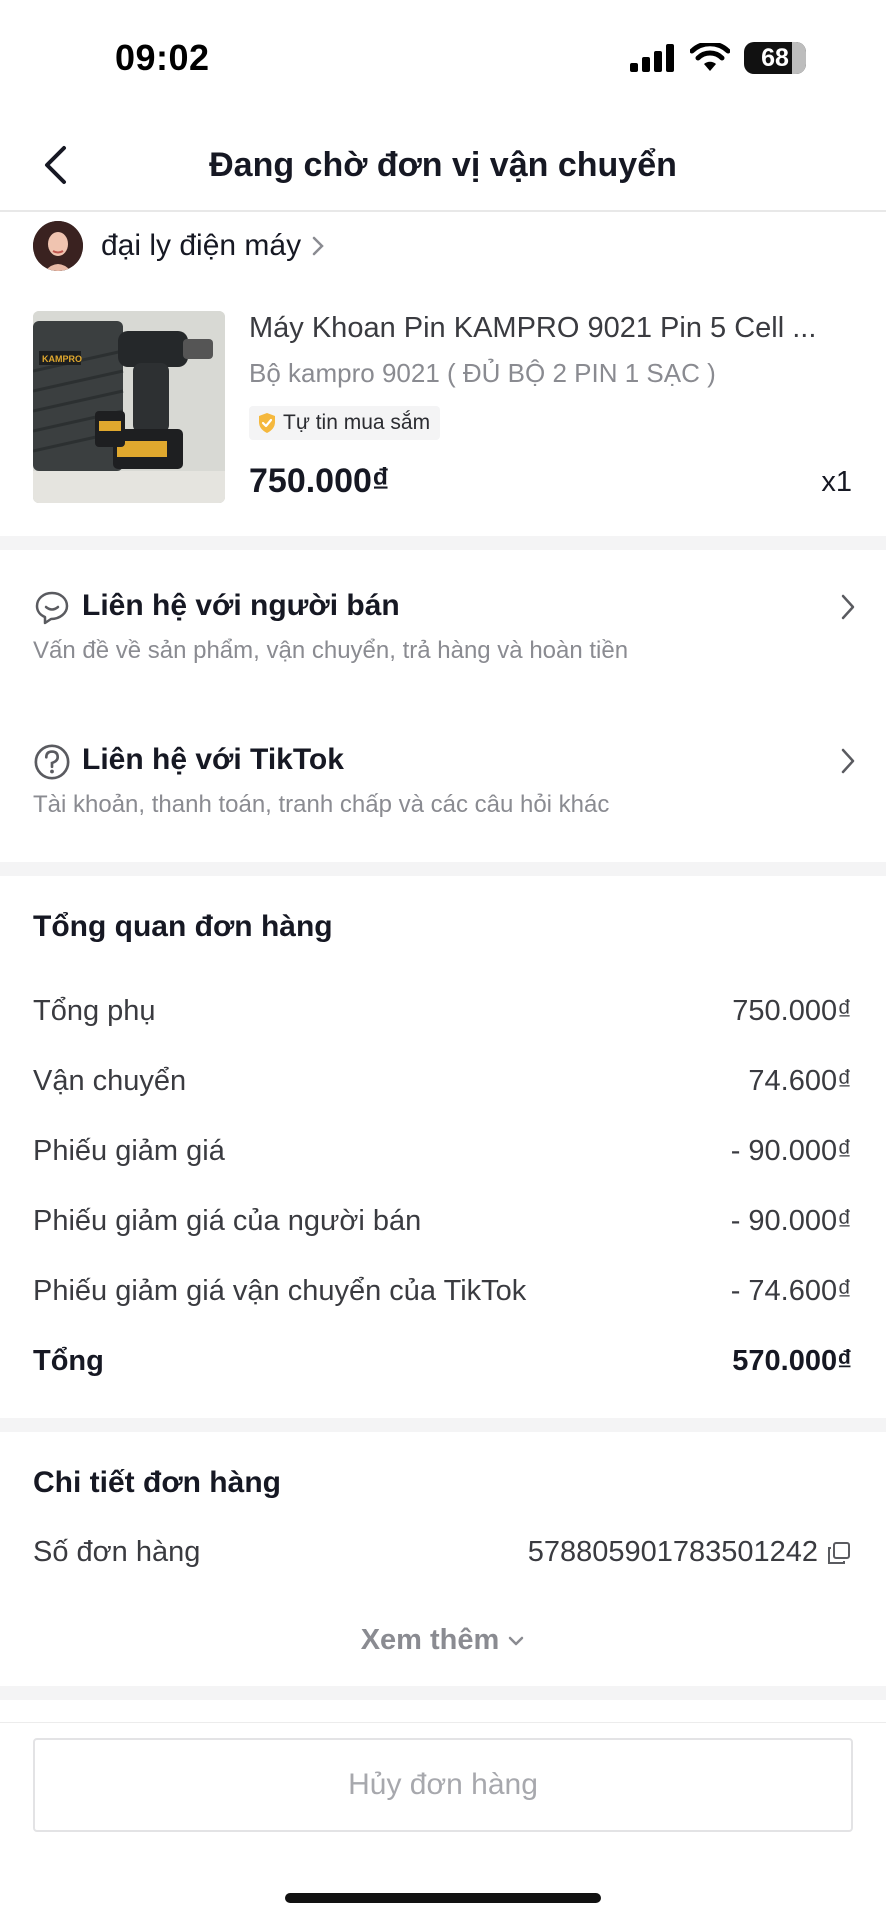 The height and width of the screenshot is (1920, 886). Describe the element at coordinates (443, 59) in the screenshot. I see `status-bar: 09:02 68` at that location.